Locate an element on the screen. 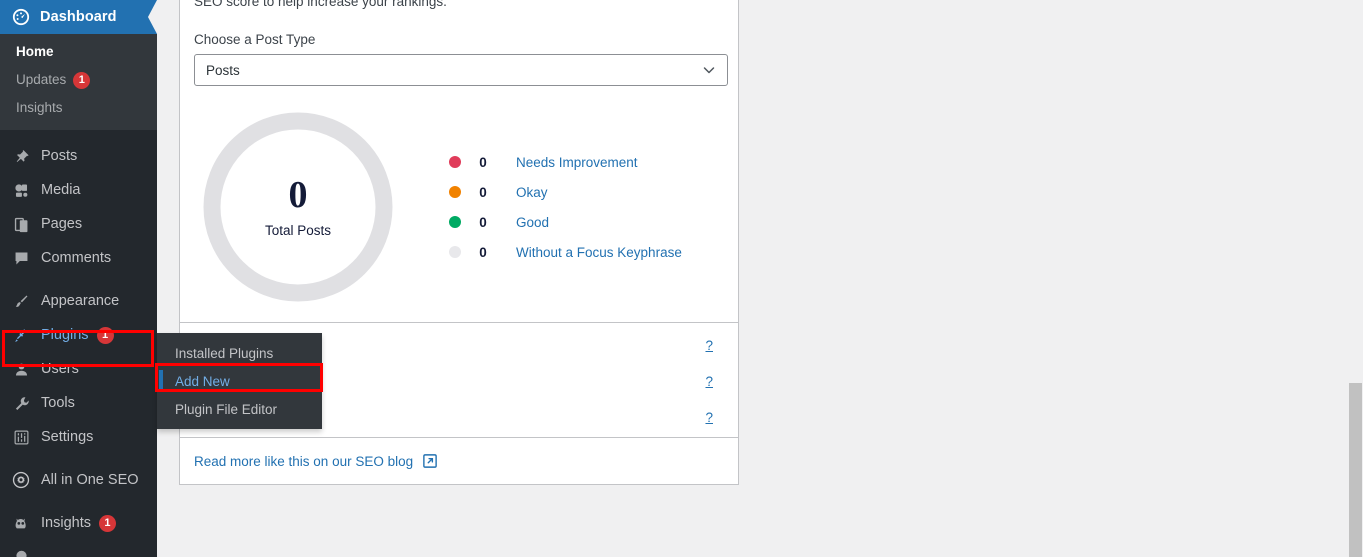  flyout-item-label: Add New is located at coordinates (202, 381).